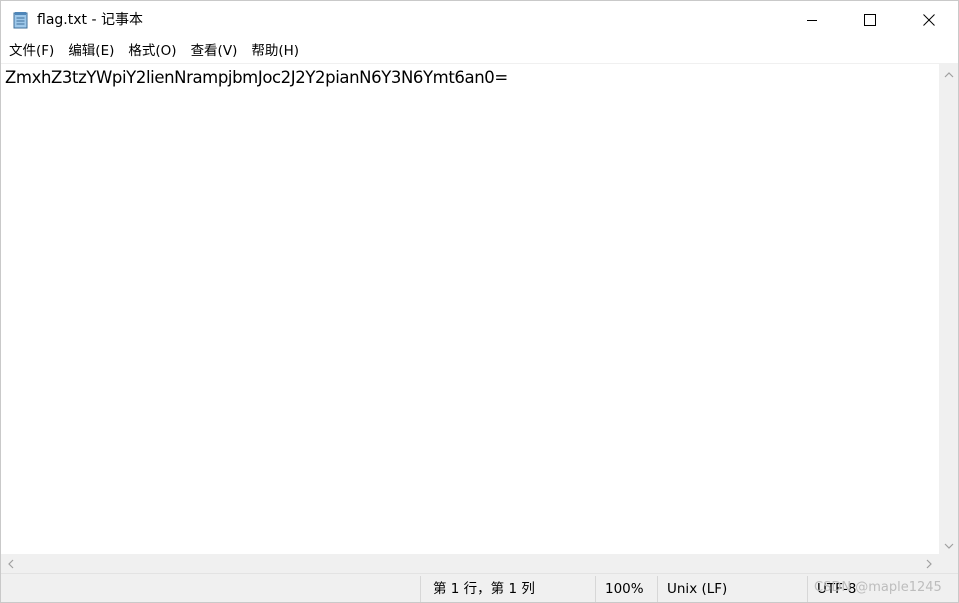 Image resolution: width=959 pixels, height=603 pixels. I want to click on scroll-left-button, so click(11, 563).